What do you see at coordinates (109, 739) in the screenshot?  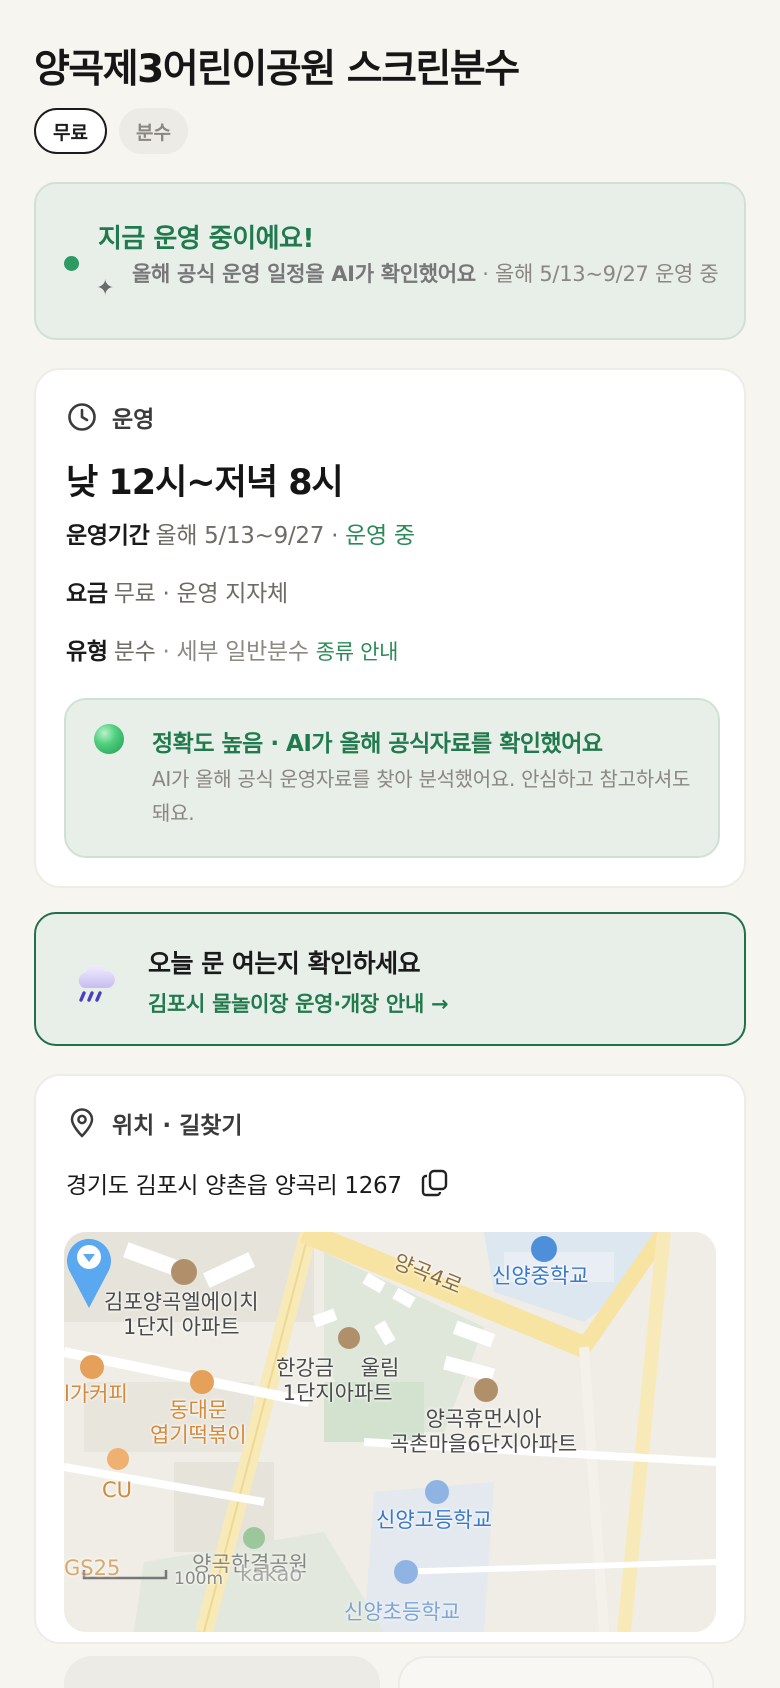 I see `accuracy-ball-icon` at bounding box center [109, 739].